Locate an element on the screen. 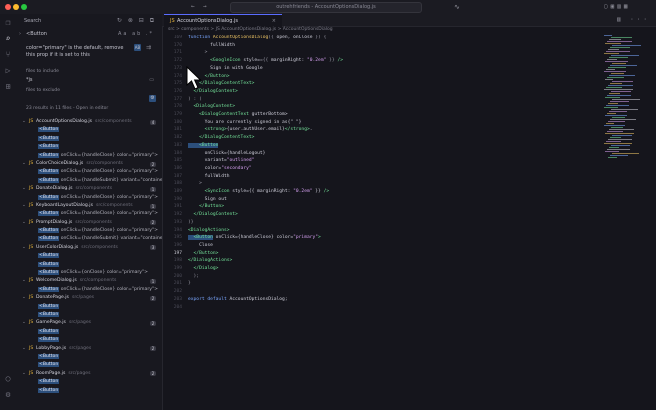 The width and height of the screenshot is (656, 410). debug-icon: ▷ is located at coordinates (8, 71).